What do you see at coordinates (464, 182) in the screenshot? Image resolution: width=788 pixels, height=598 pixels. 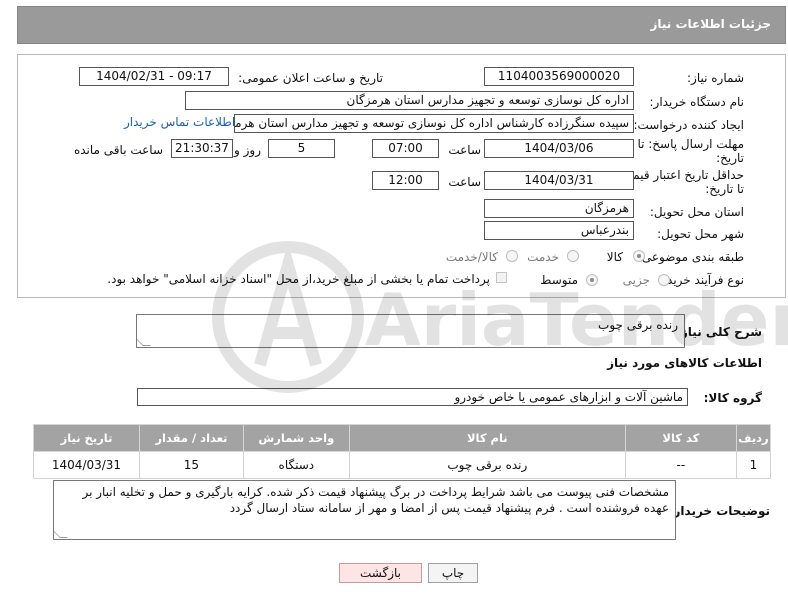 I see `price-valid-time-label: ساعت` at bounding box center [464, 182].